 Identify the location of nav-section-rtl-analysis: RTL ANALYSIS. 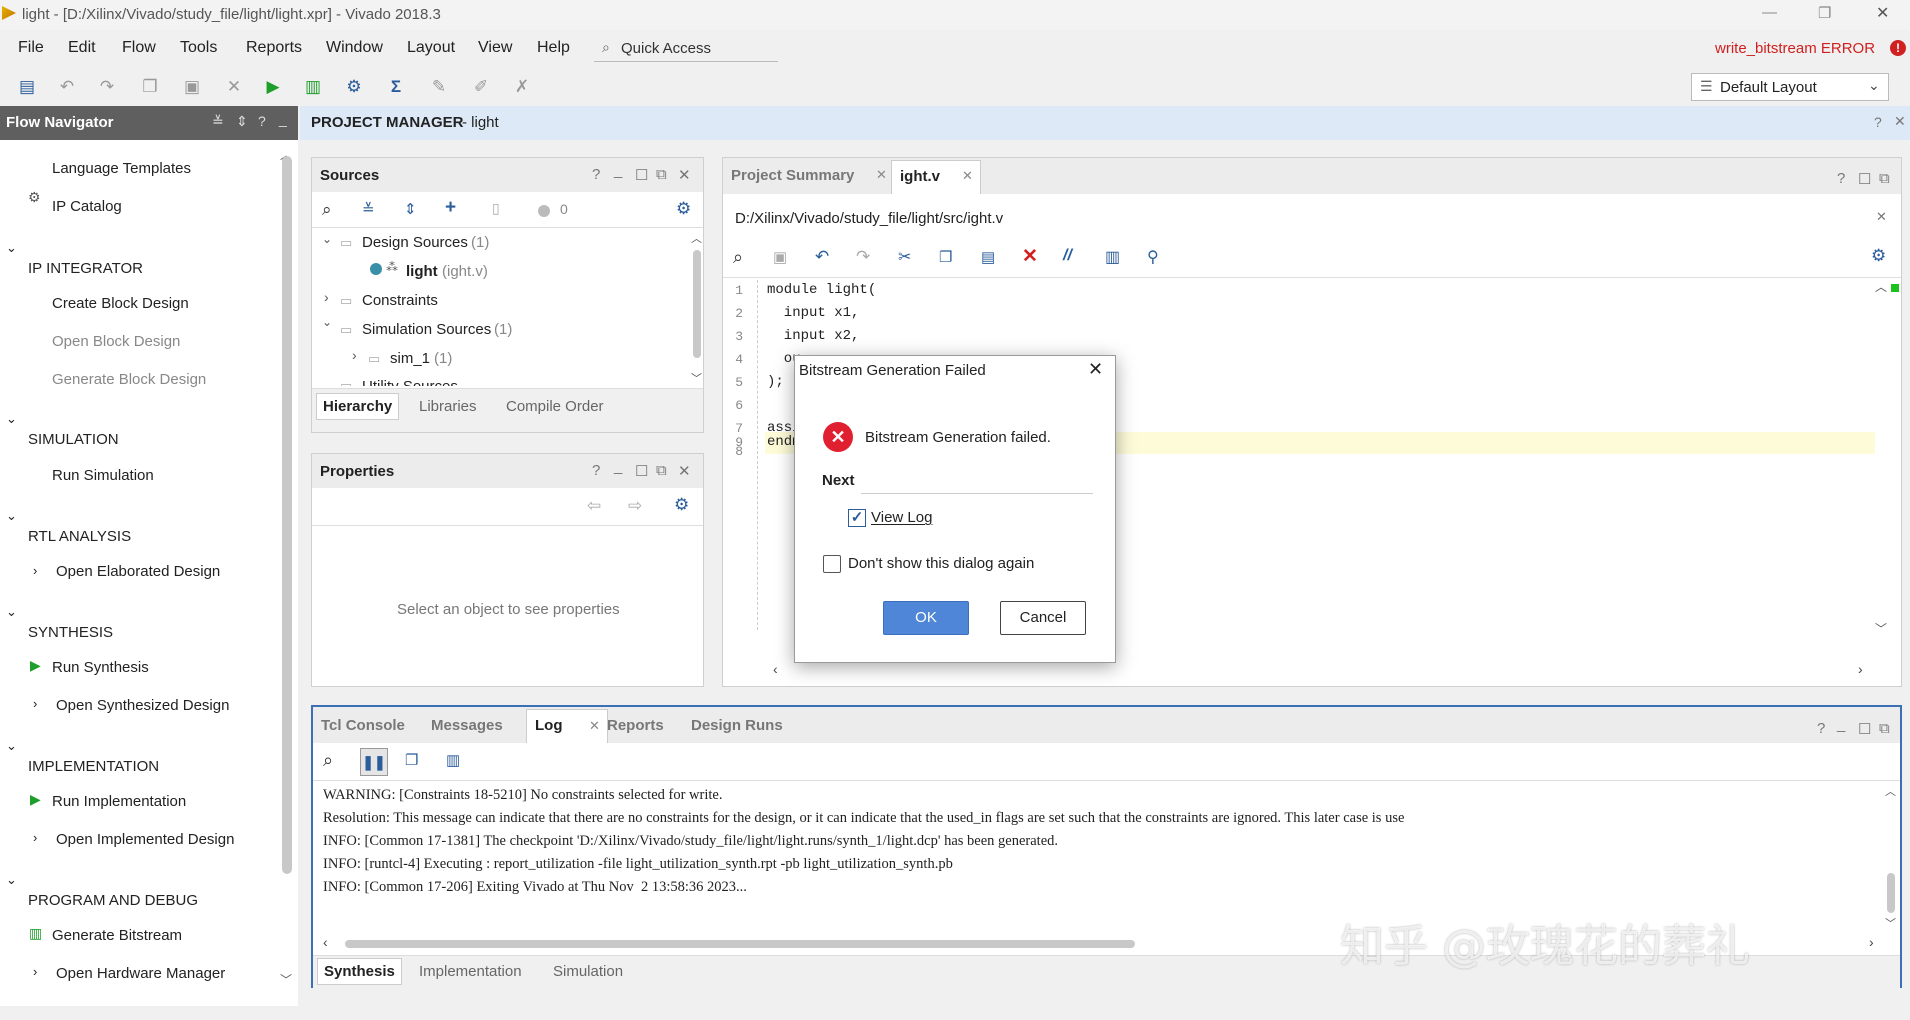
(79, 536).